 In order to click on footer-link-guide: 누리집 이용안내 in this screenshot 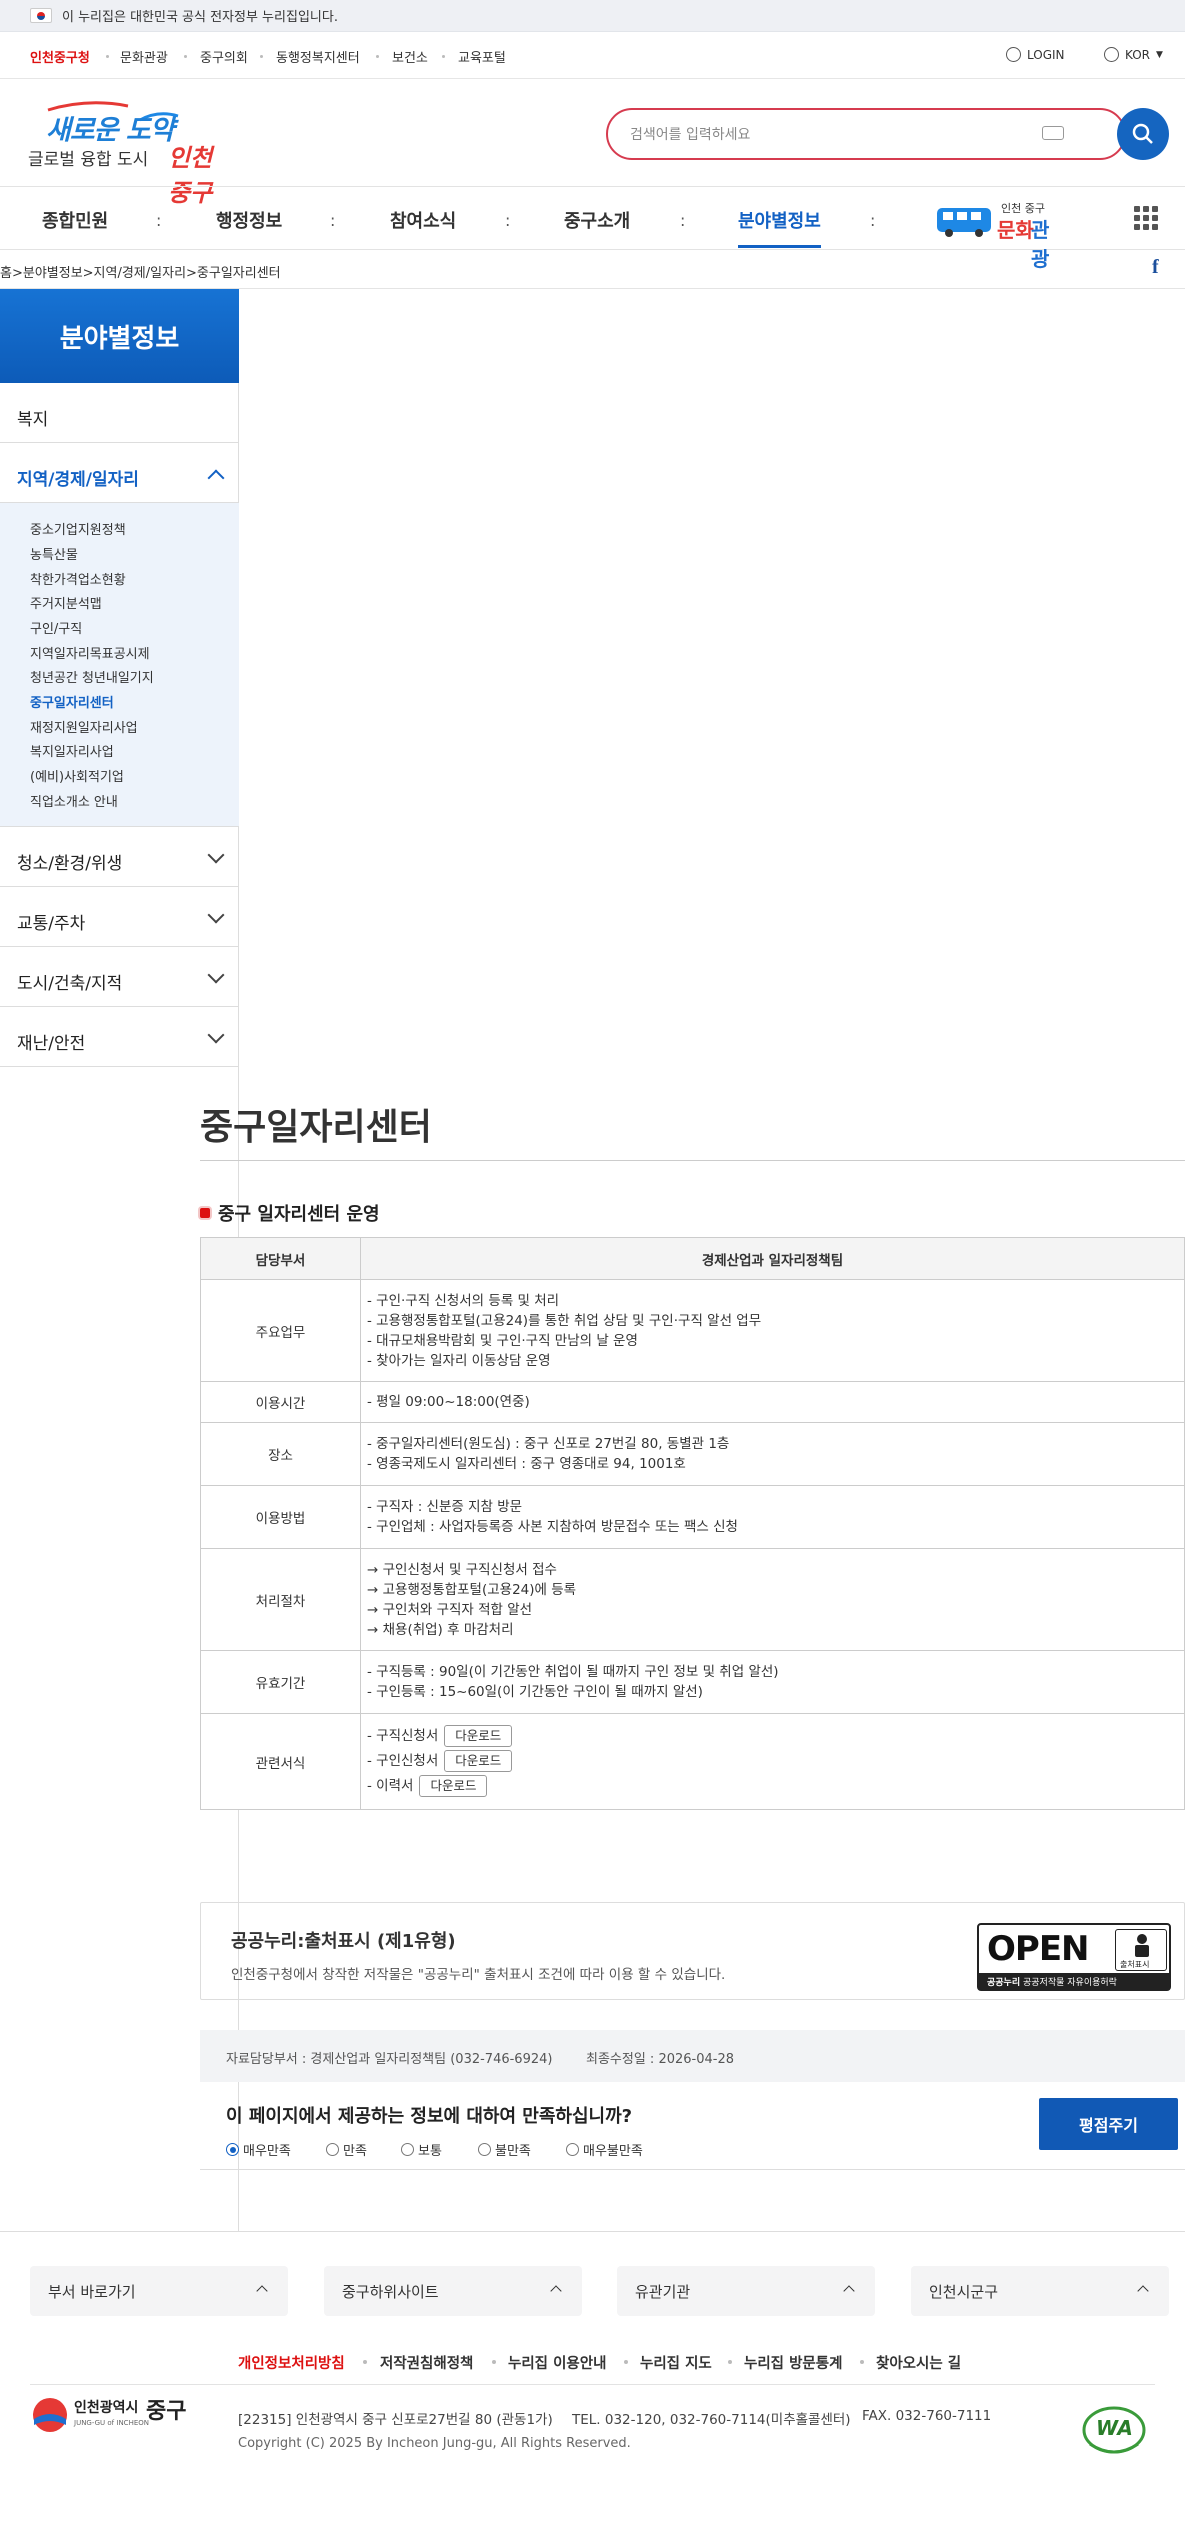, I will do `click(557, 2362)`.